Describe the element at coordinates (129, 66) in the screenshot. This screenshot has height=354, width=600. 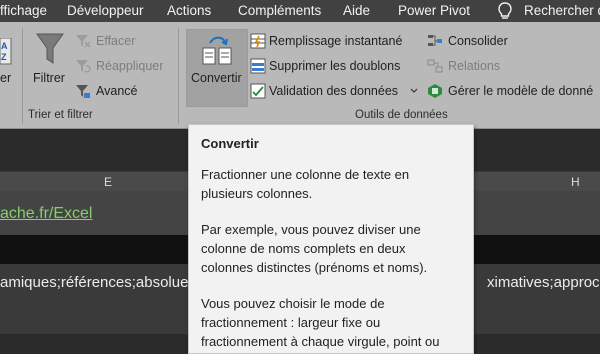
I see `reapply-button: Réappliquer` at that location.